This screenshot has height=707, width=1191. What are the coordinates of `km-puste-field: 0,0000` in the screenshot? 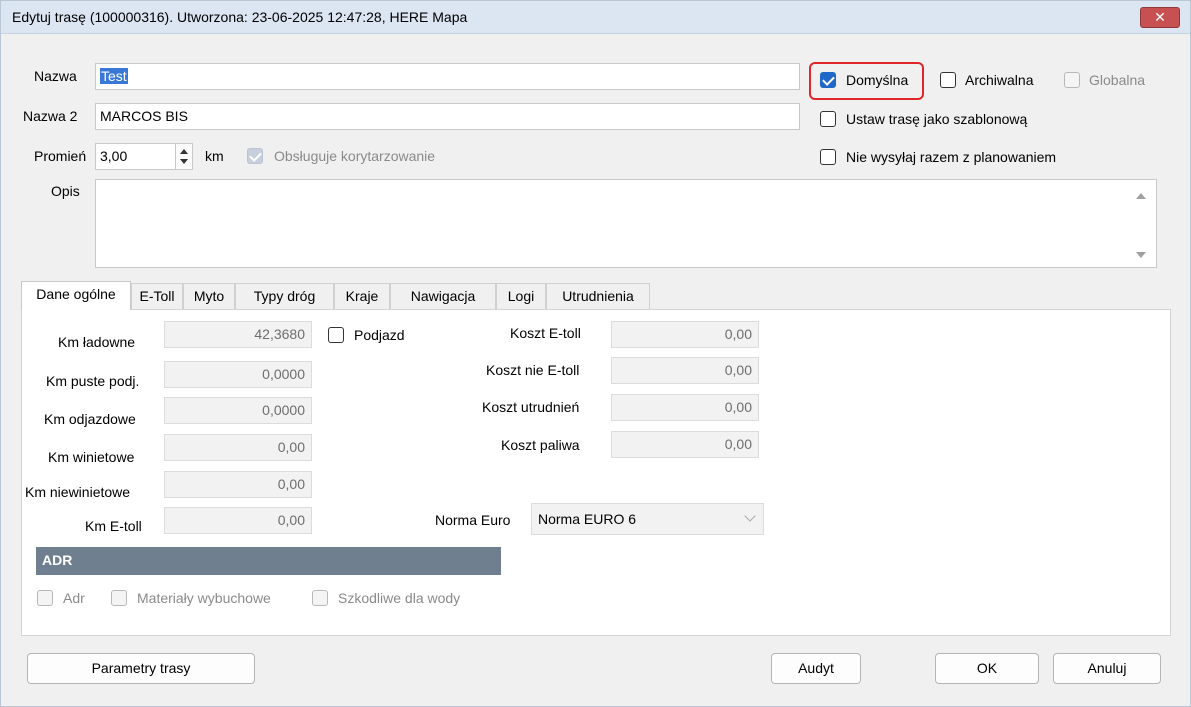 It's located at (238, 374).